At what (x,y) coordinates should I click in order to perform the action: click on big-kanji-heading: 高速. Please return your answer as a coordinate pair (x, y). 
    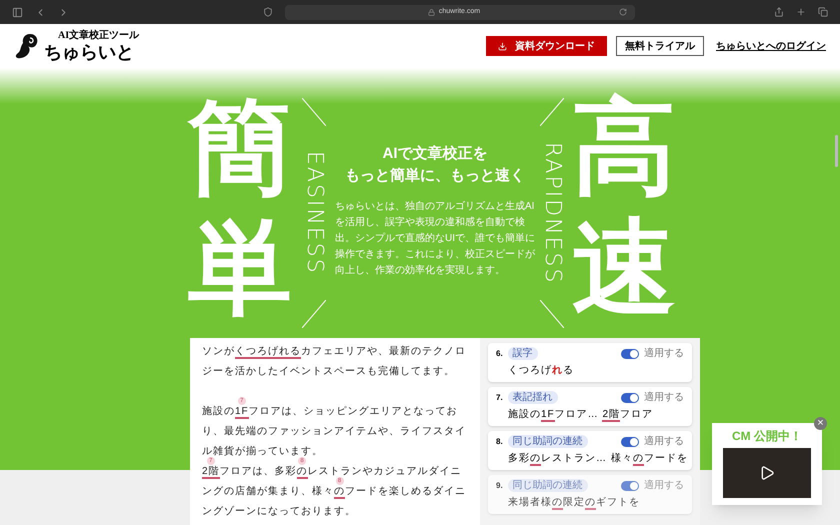
    Looking at the image, I should click on (624, 208).